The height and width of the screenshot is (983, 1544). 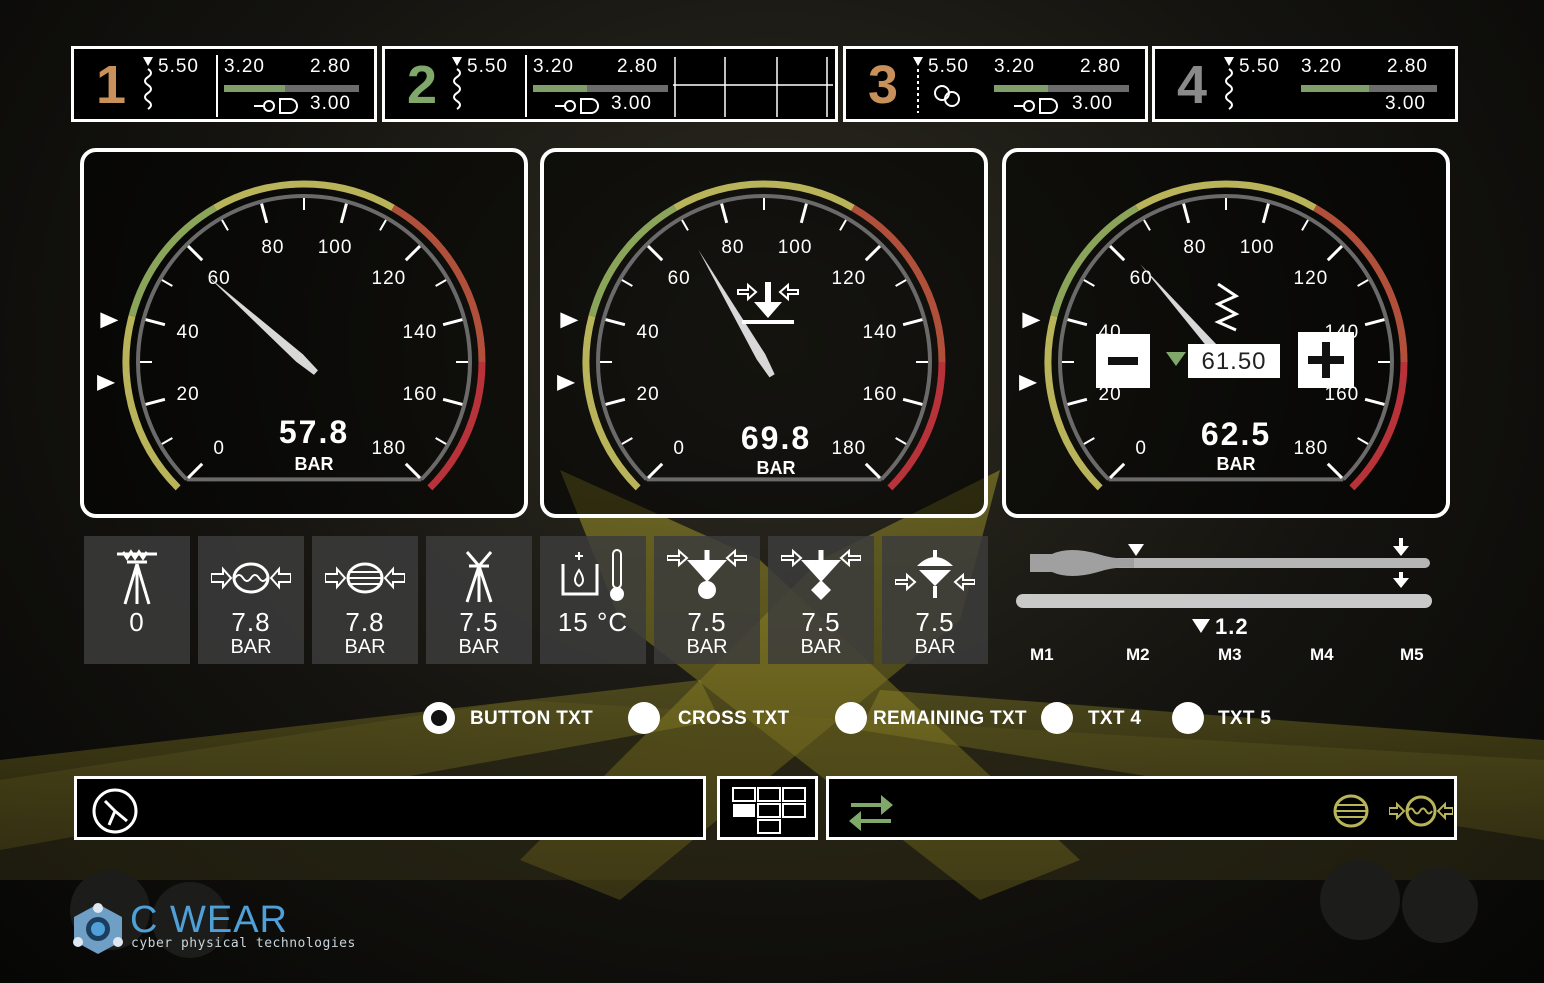 What do you see at coordinates (1141, 448) in the screenshot?
I see `gauge-tick-label: 0` at bounding box center [1141, 448].